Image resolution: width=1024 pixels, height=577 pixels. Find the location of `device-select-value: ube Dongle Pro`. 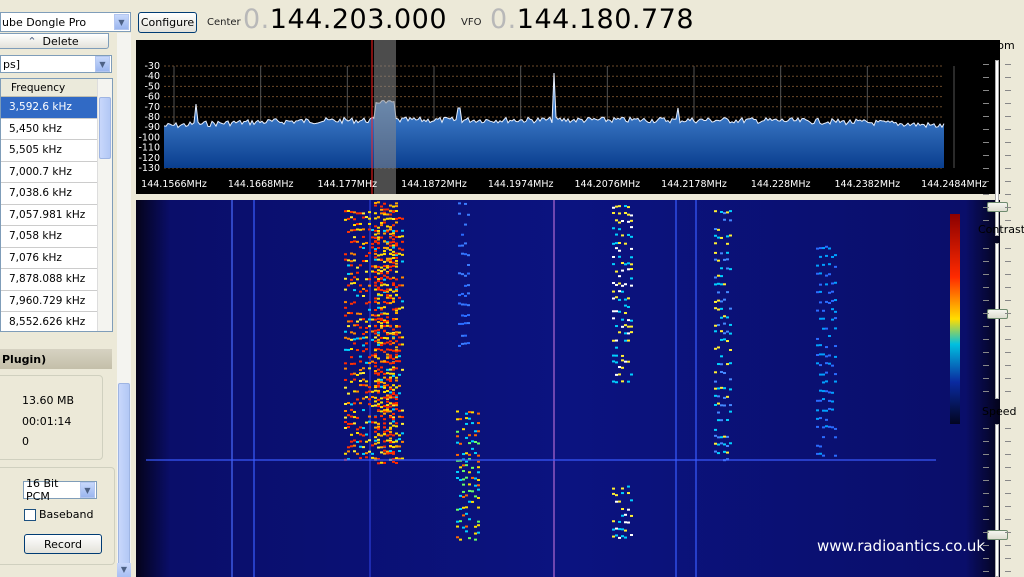

device-select-value: ube Dongle Pro is located at coordinates (44, 22).